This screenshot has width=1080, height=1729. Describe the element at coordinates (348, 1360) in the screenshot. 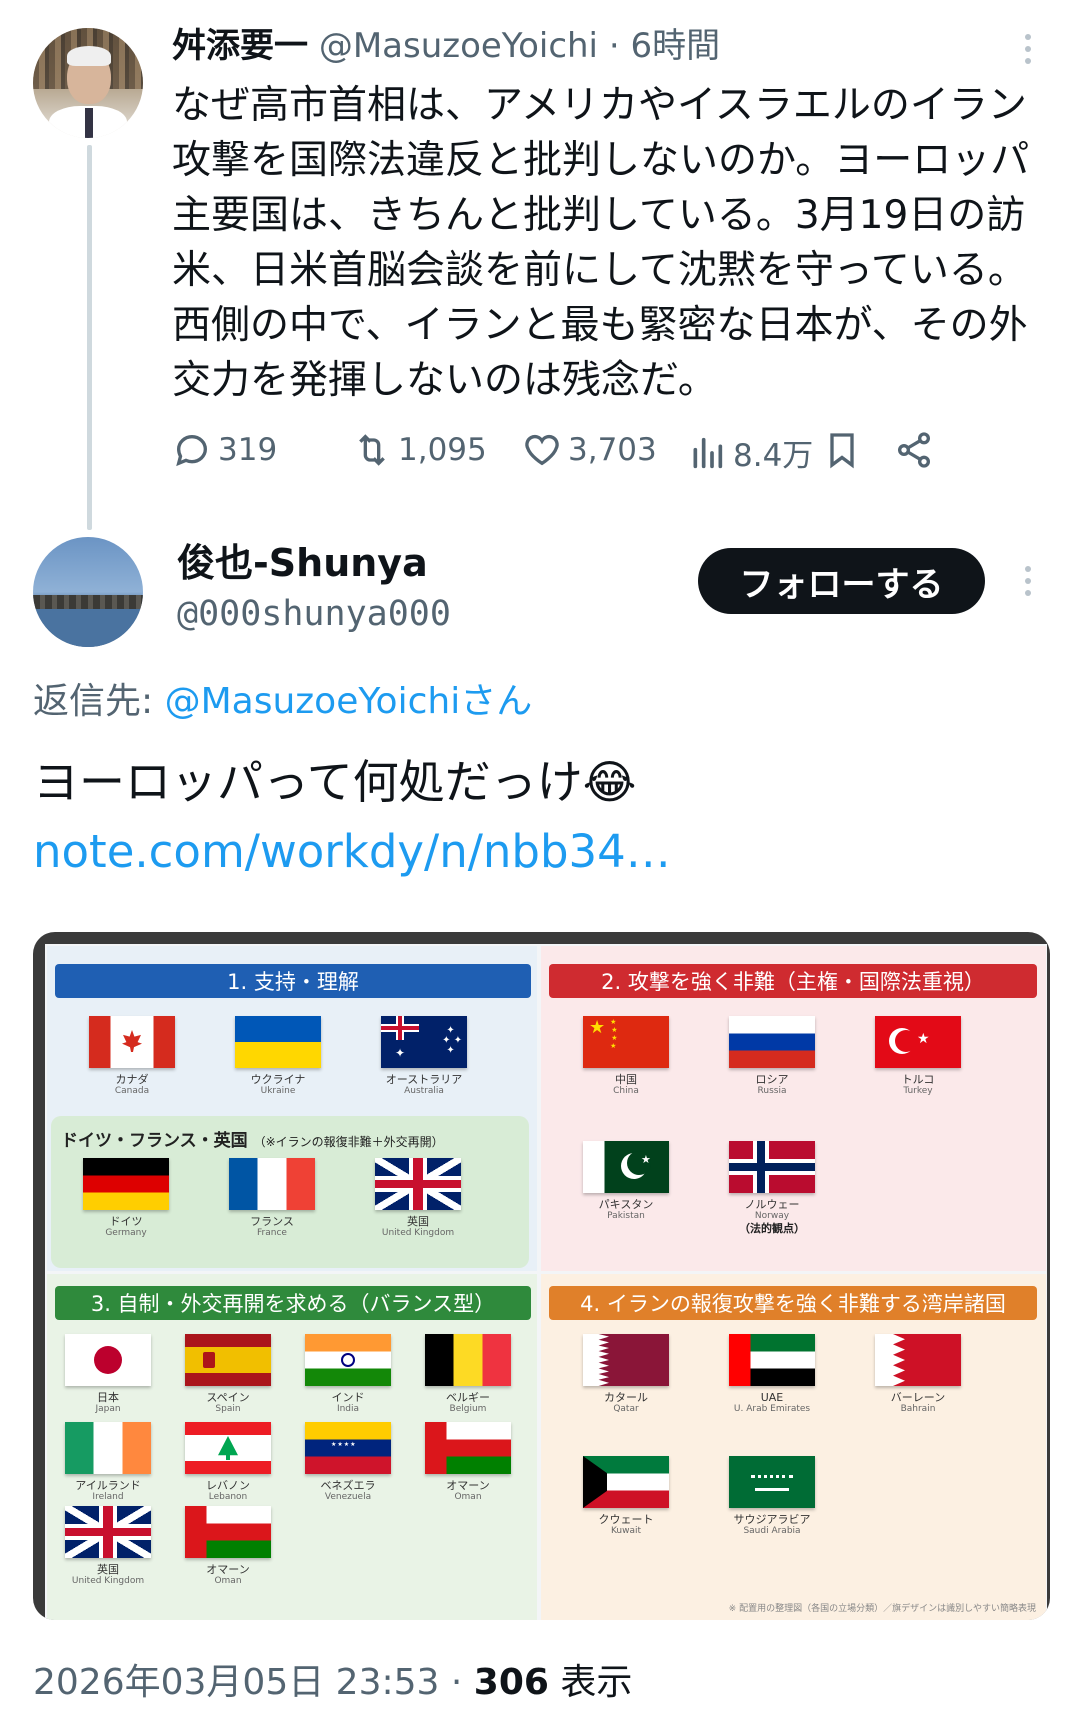

I see `india-flag-icon` at that location.